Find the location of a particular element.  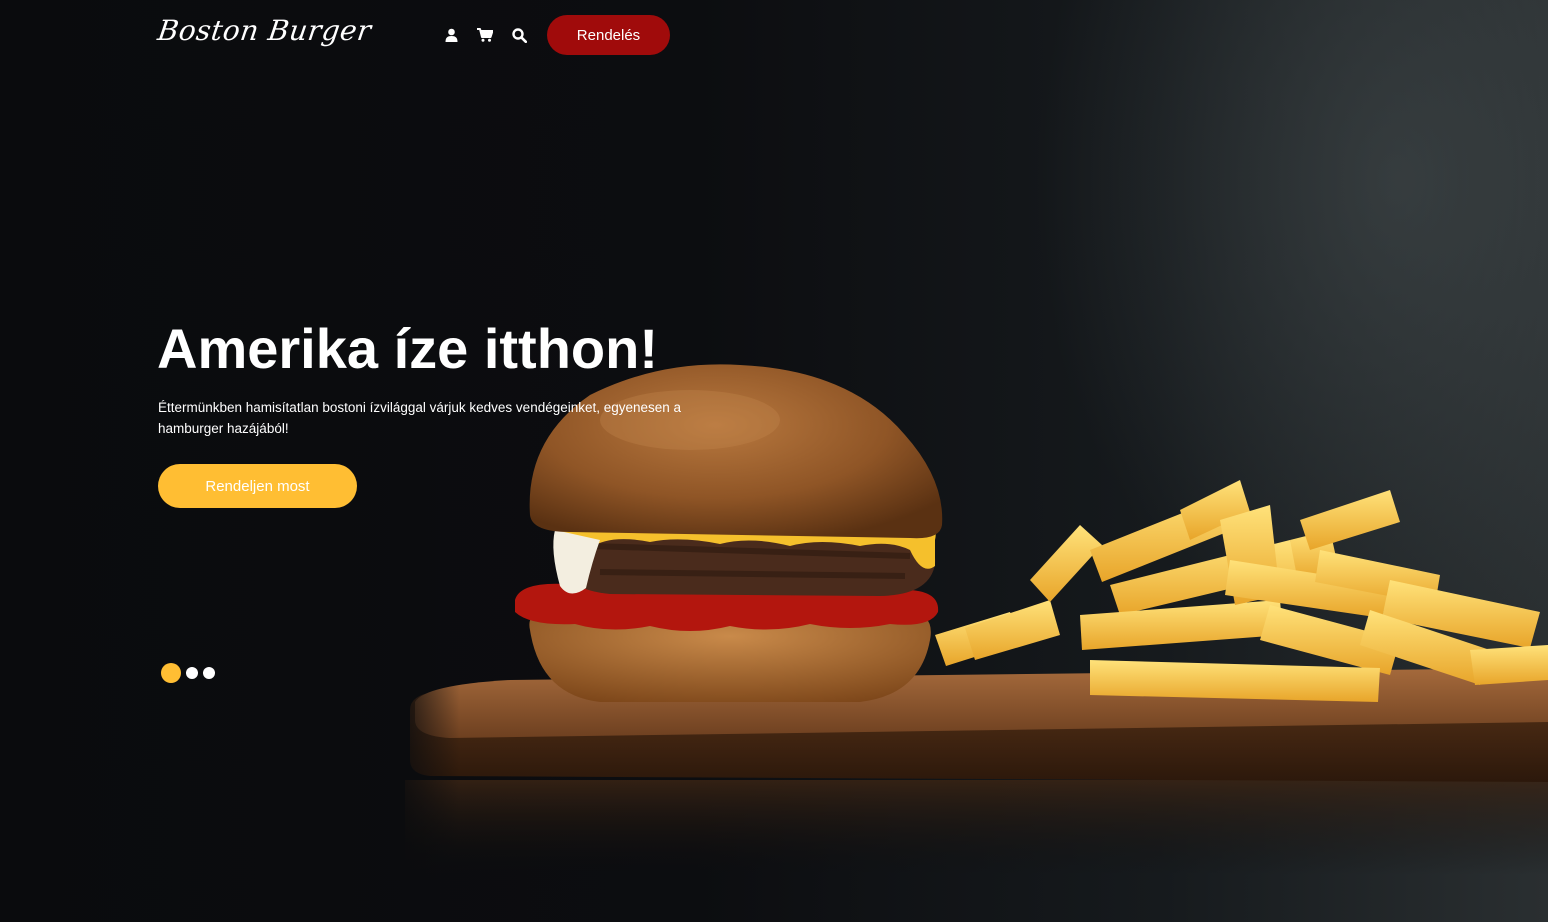

cart-icon is located at coordinates (485, 35).